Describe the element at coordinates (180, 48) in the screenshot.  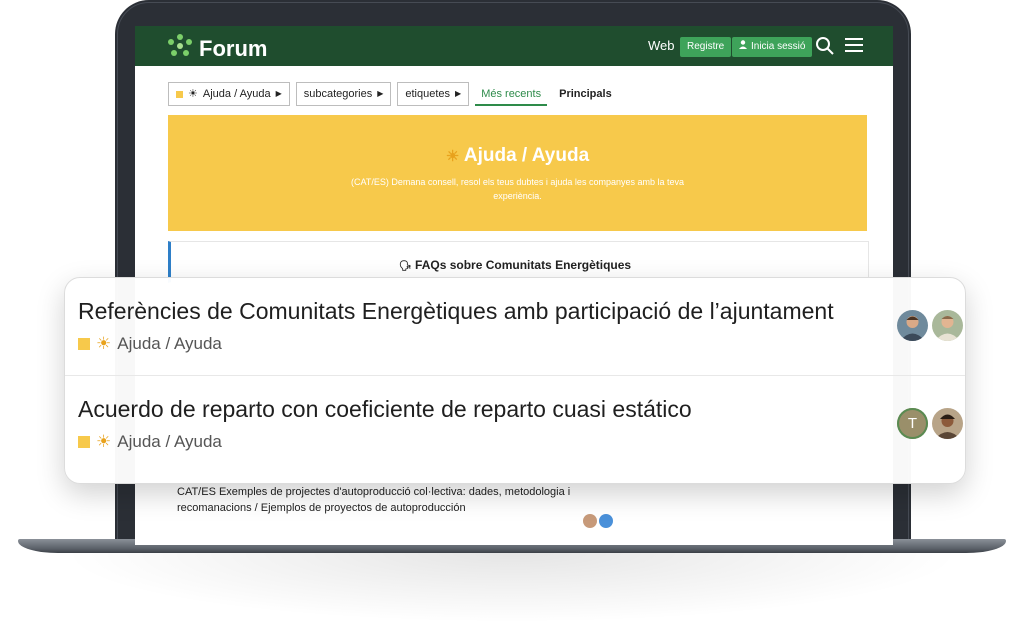
I see `logo-icon` at that location.